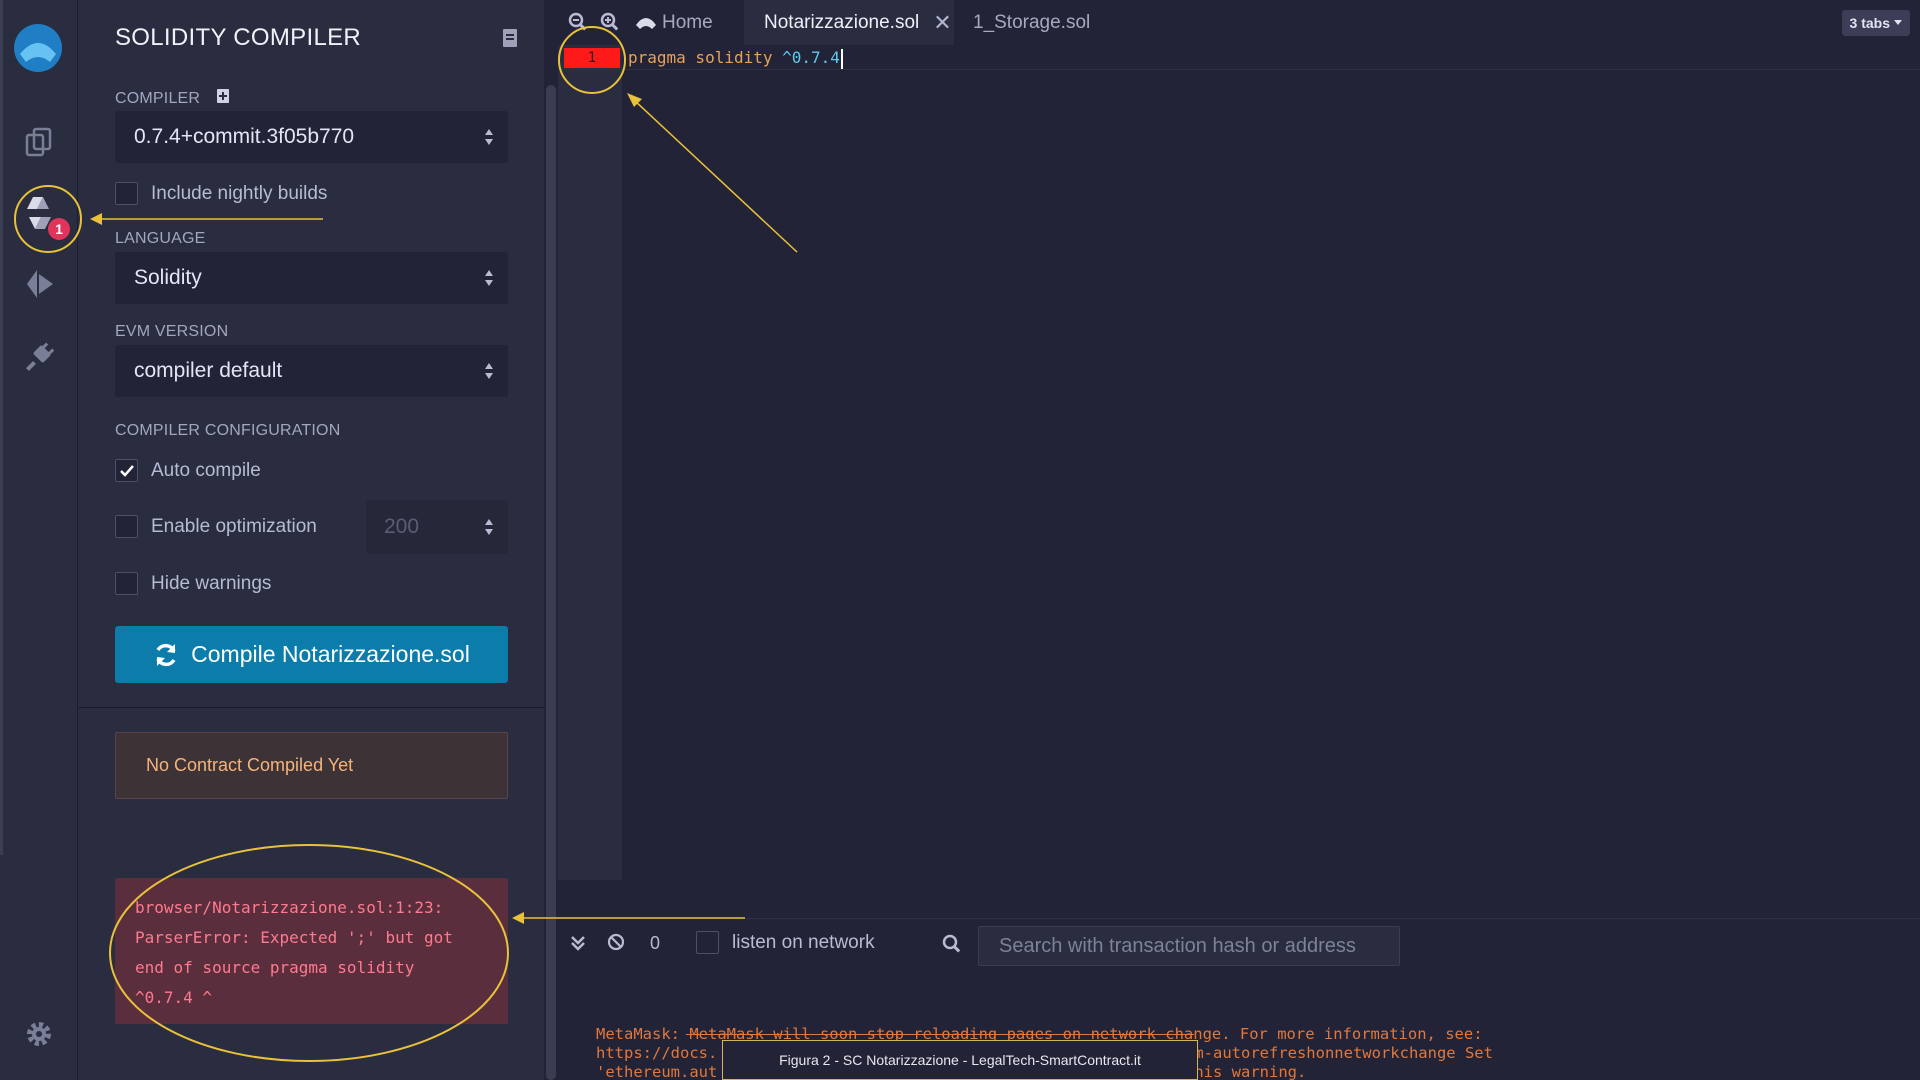 The width and height of the screenshot is (1920, 1080). I want to click on log-fragment: 'ethereum.aut, so click(657, 1071).